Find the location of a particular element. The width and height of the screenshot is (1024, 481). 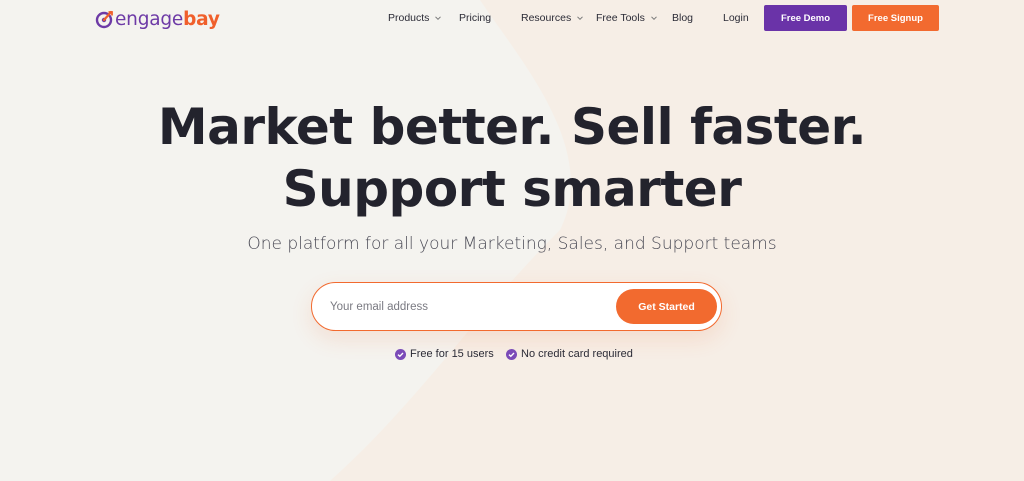

perk-no-credit-card-label: No credit card required is located at coordinates (577, 354).